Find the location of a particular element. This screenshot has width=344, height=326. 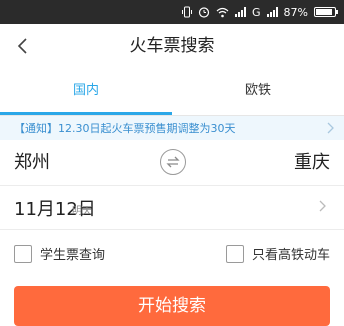

student-ticket-checkbox is located at coordinates (23, 253).